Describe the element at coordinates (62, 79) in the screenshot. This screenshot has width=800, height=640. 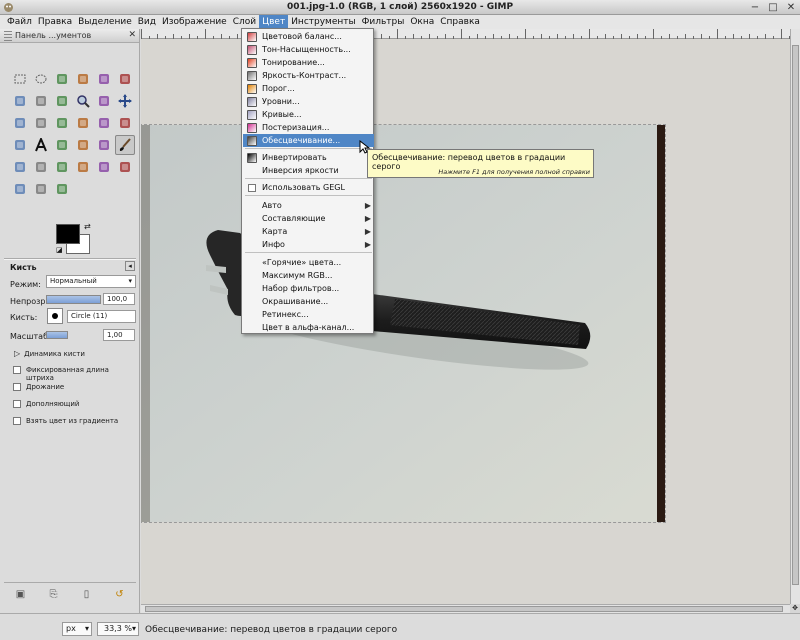
I see `free-select-tool-icon` at that location.